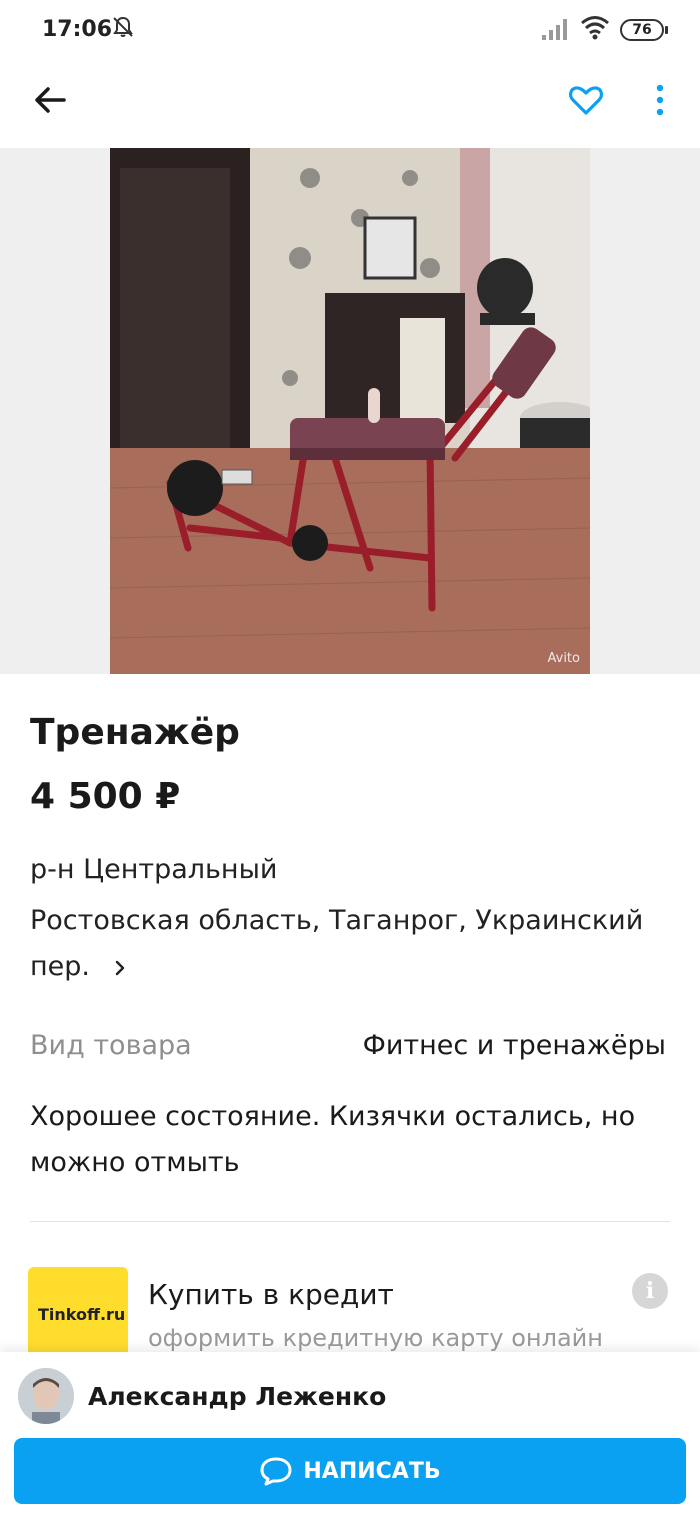 The height and width of the screenshot is (1516, 700). Describe the element at coordinates (372, 1471) in the screenshot. I see `write-message-label: НАПИСАТЬ` at that location.